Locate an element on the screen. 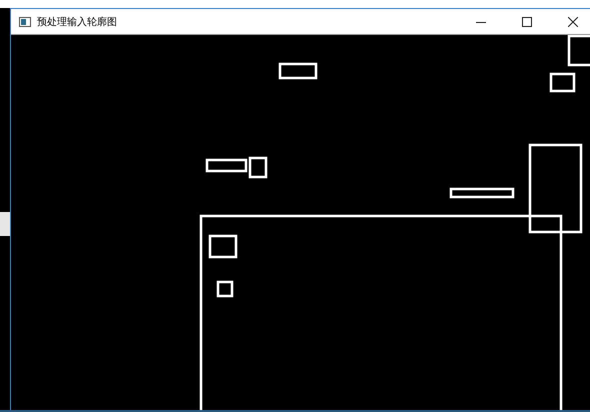 Image resolution: width=590 pixels, height=412 pixels. close-icon is located at coordinates (573, 21).